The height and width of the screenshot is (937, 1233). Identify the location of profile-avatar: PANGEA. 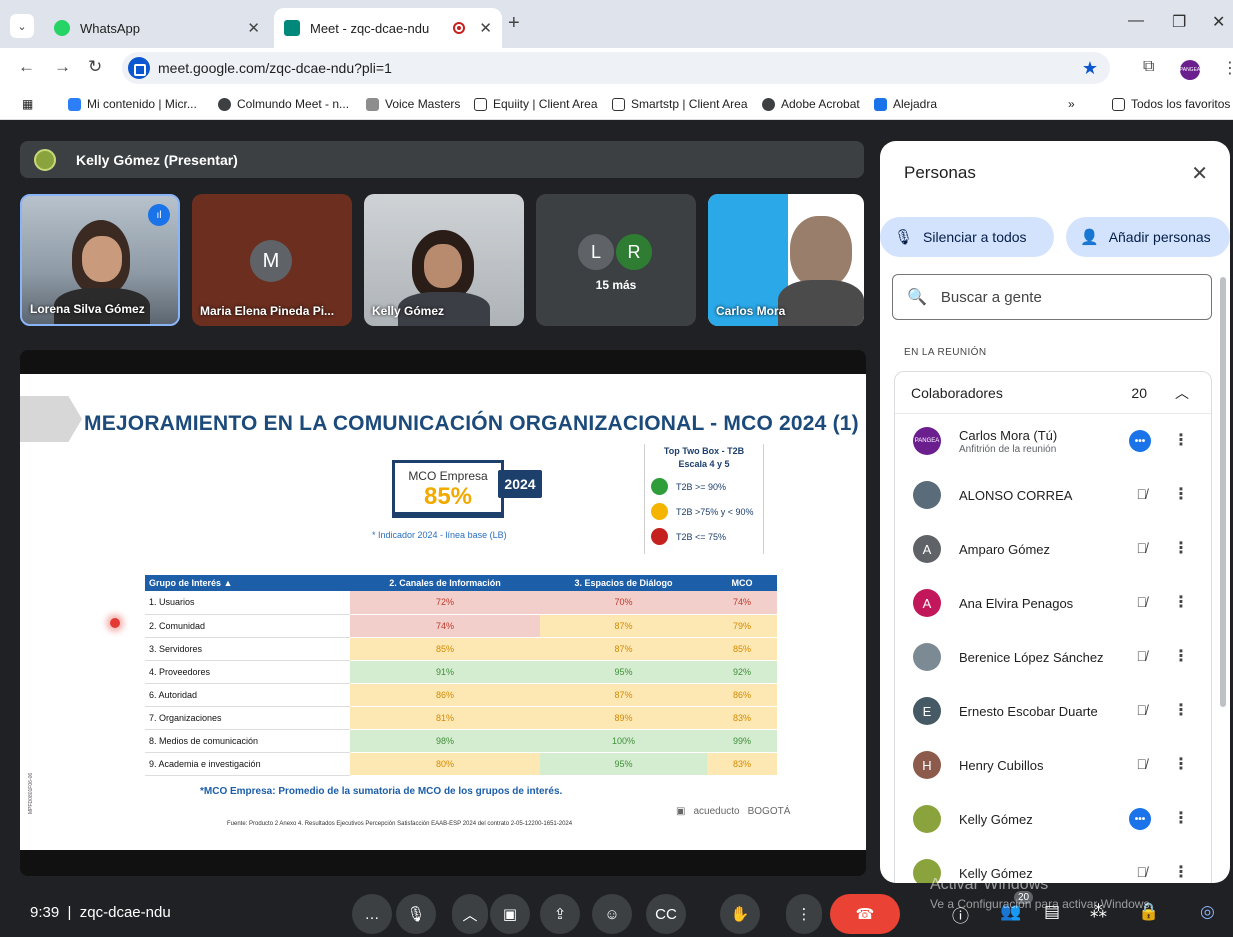
(1190, 70).